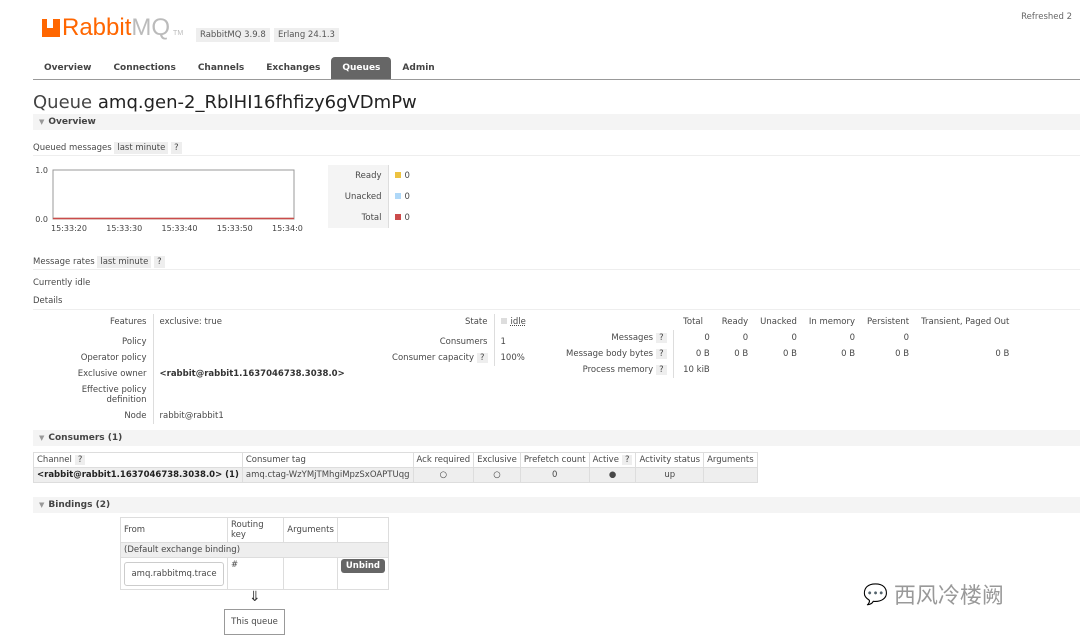  Describe the element at coordinates (124, 262) in the screenshot. I see `rates-range-selector: last minute` at that location.